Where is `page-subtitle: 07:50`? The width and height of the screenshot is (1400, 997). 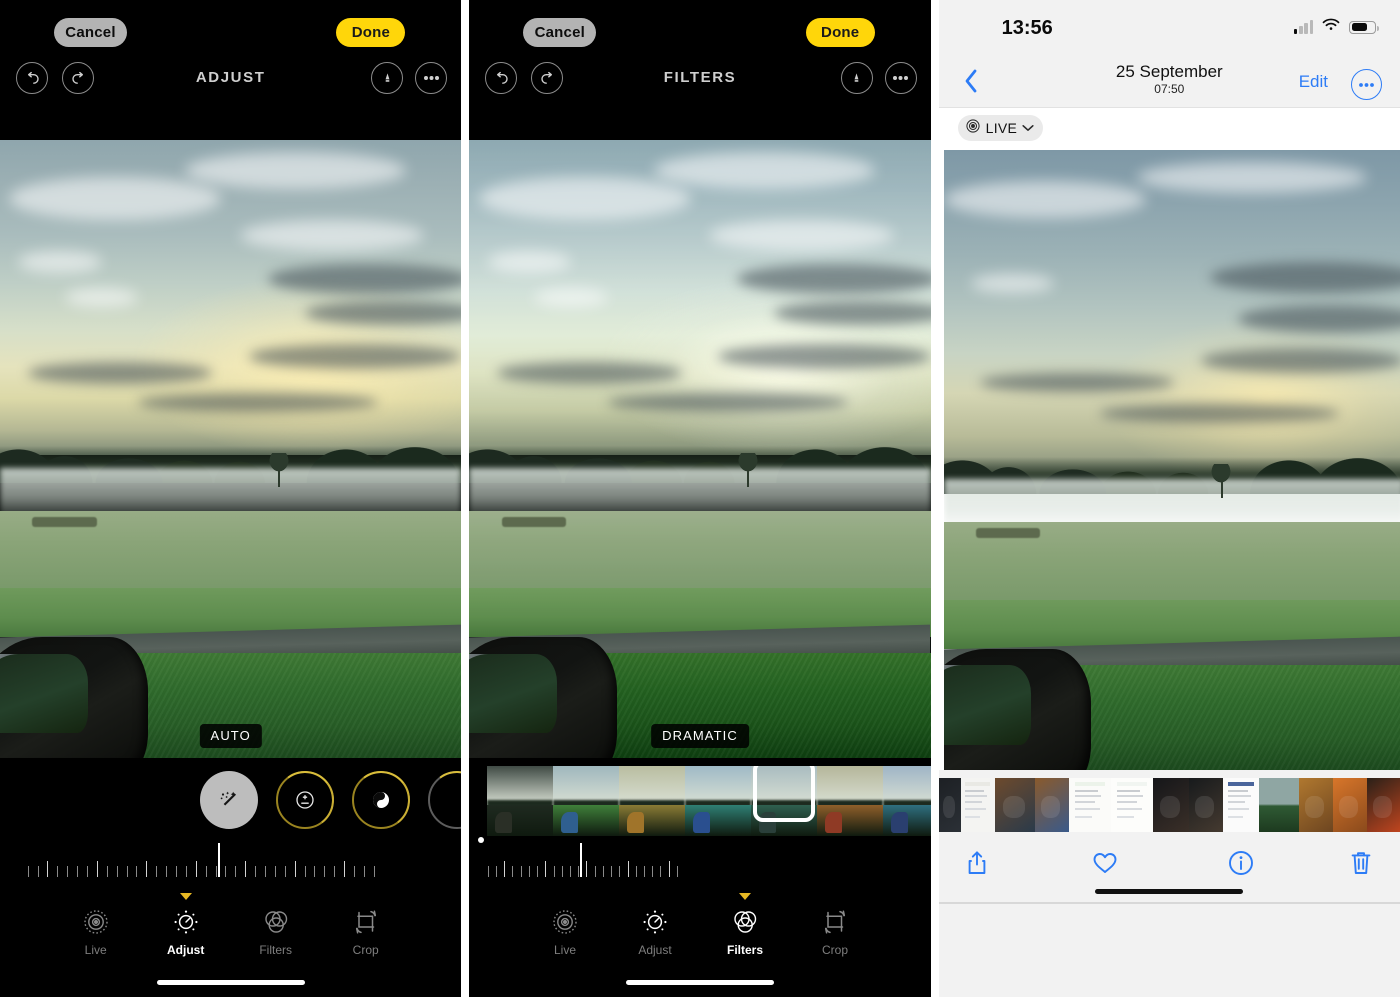
page-subtitle: 07:50 is located at coordinates (1169, 89).